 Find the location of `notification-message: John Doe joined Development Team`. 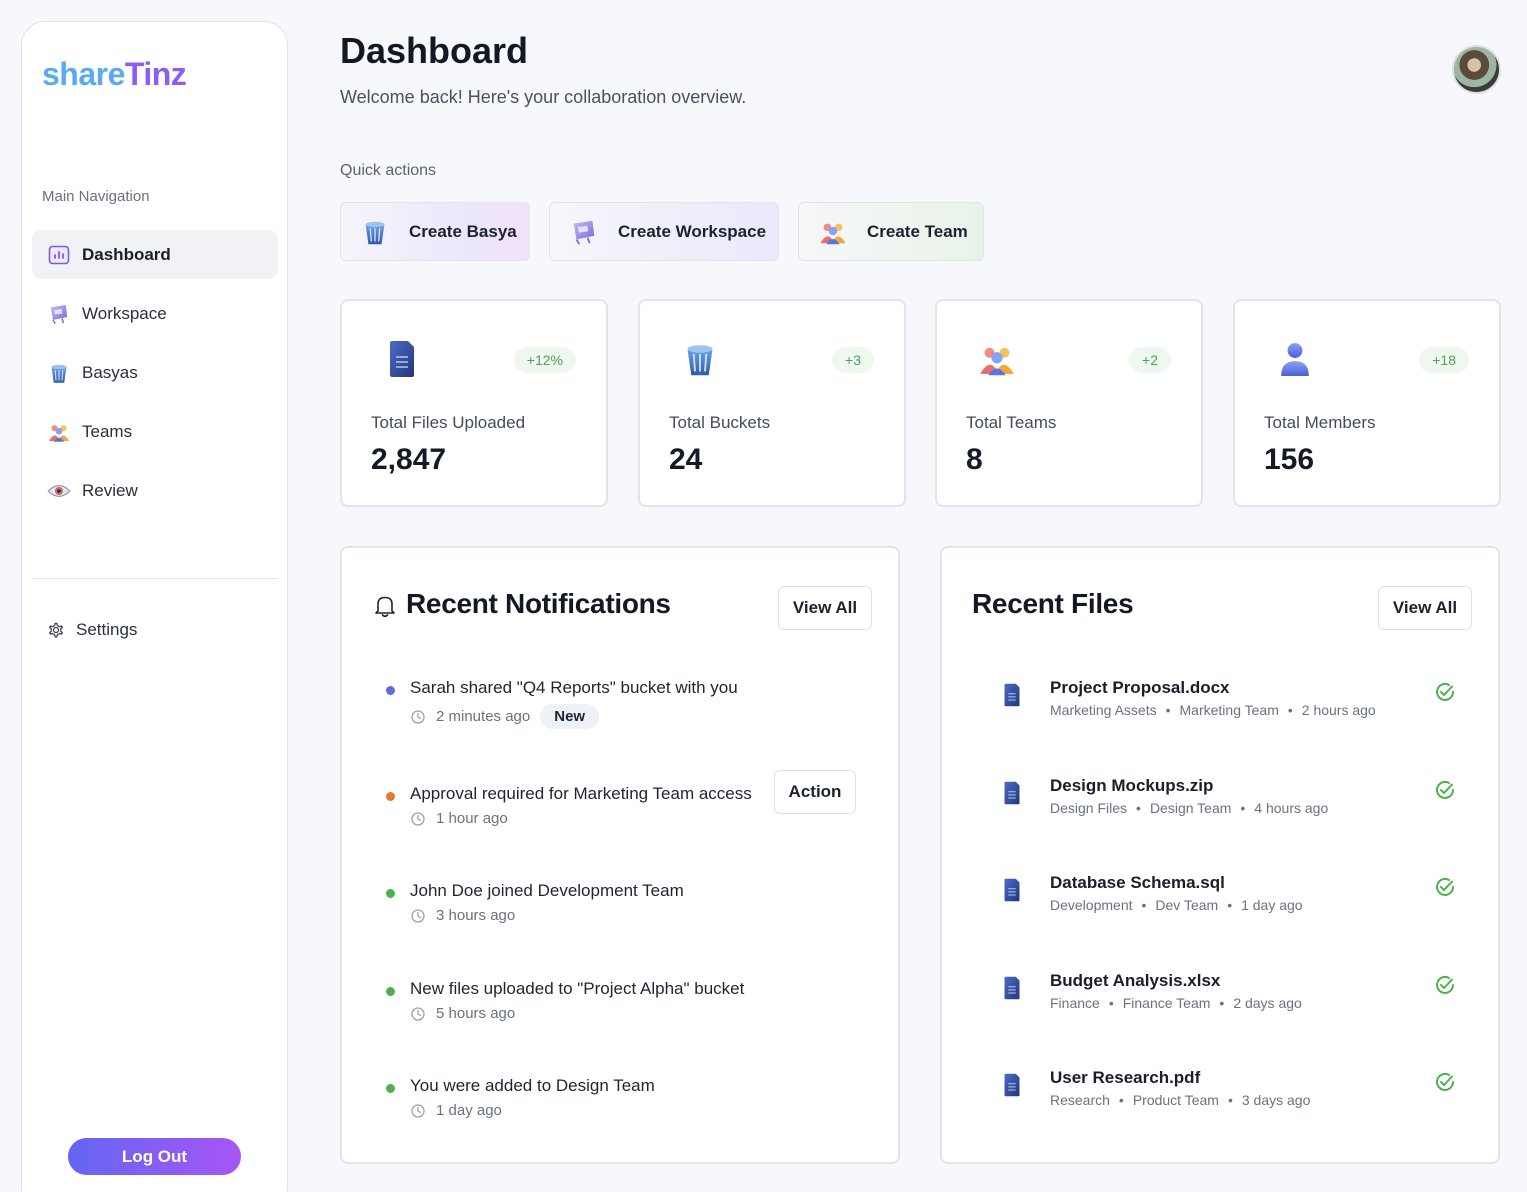

notification-message: John Doe joined Development Team is located at coordinates (547, 890).